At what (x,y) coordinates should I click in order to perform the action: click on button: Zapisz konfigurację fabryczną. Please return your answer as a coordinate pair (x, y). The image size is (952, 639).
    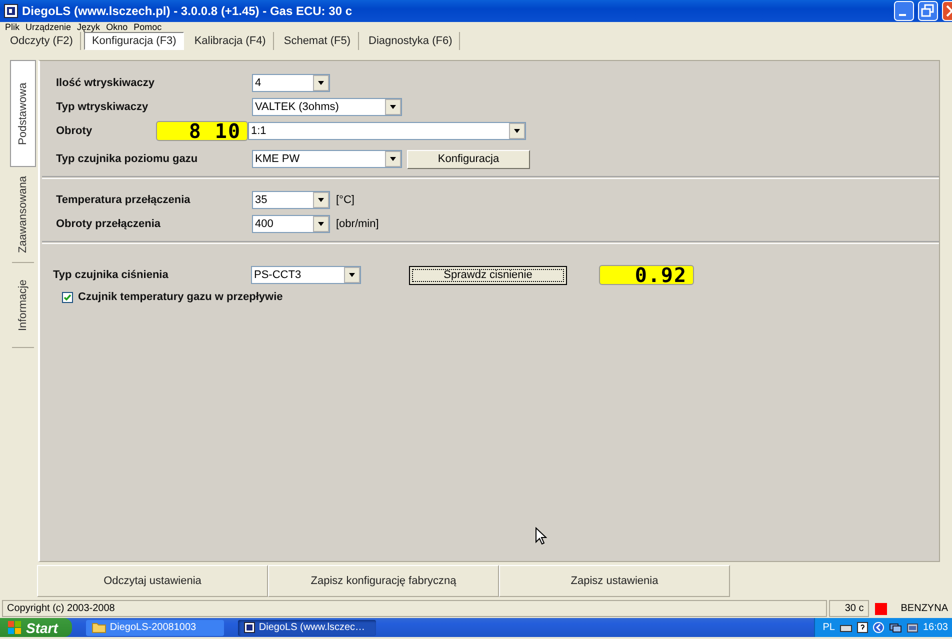
    Looking at the image, I should click on (383, 581).